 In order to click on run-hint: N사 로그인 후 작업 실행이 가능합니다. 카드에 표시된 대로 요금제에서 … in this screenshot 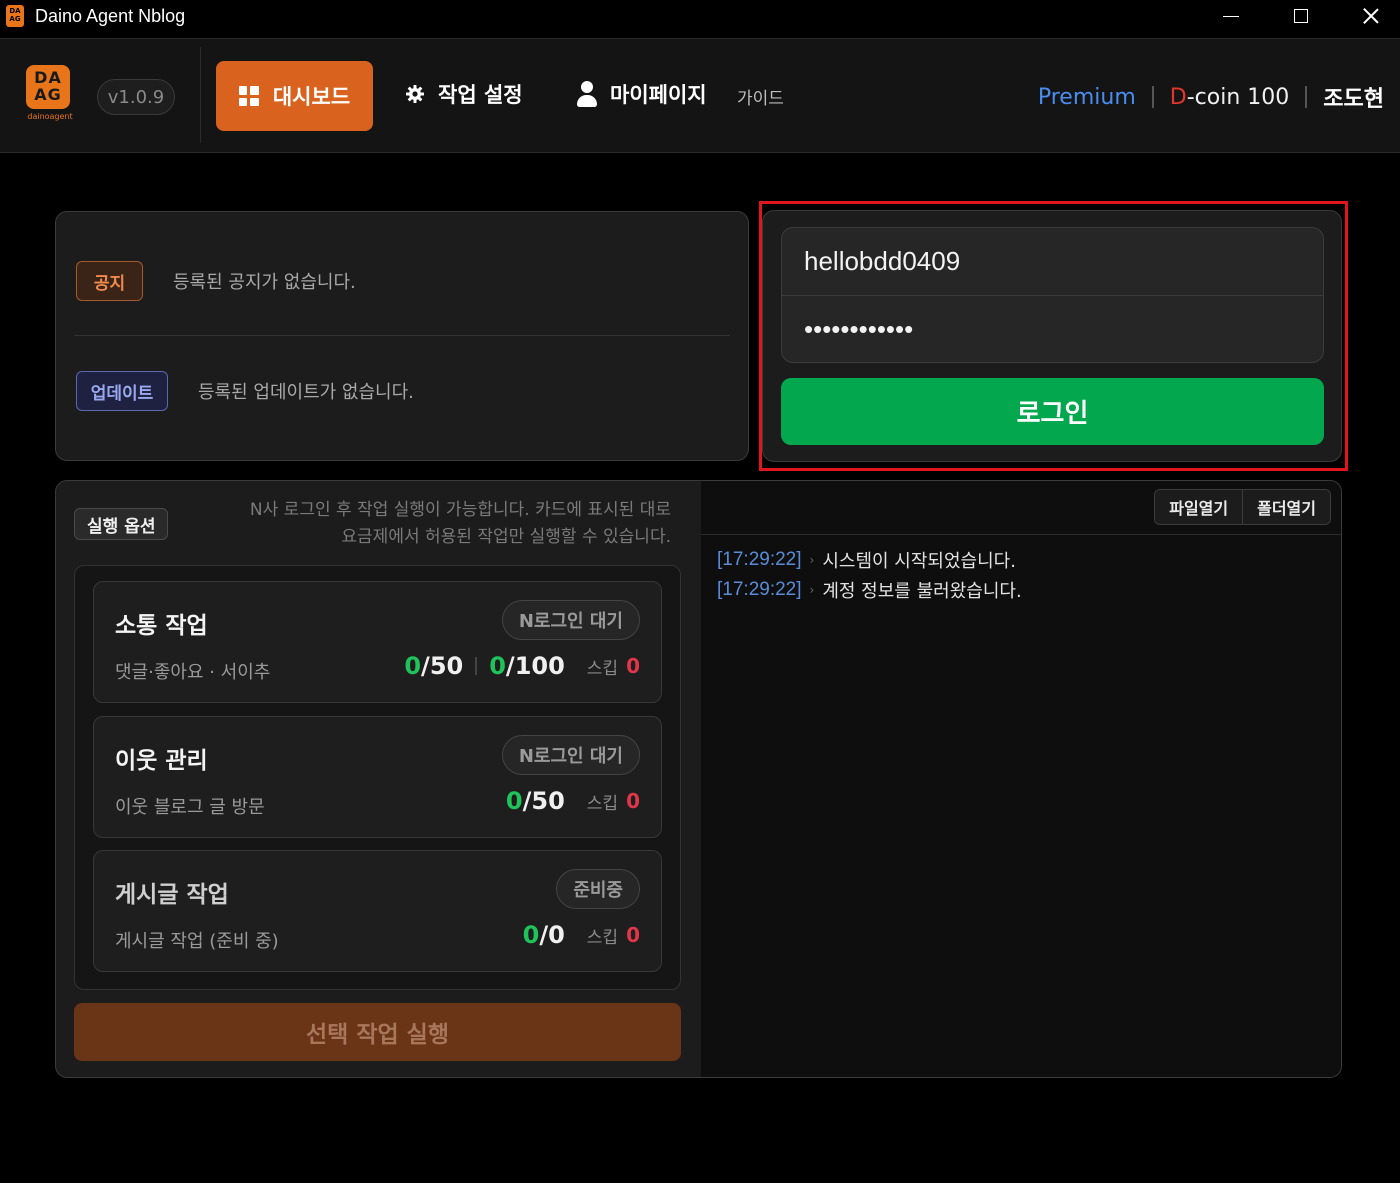, I will do `click(460, 524)`.